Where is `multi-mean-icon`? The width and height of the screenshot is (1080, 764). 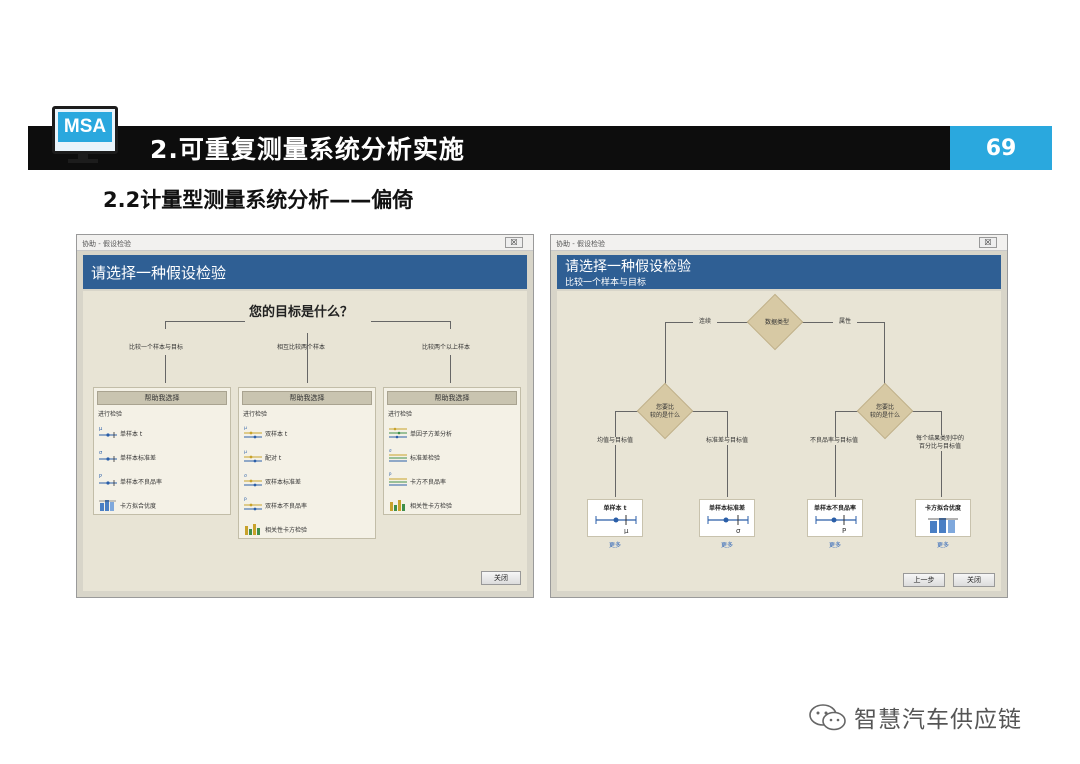 multi-mean-icon is located at coordinates (398, 433).